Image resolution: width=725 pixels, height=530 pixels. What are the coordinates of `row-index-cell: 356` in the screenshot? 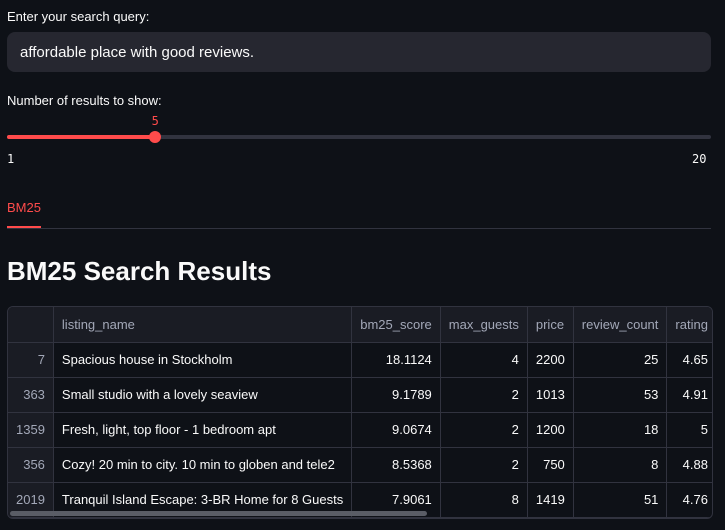 It's located at (31, 465).